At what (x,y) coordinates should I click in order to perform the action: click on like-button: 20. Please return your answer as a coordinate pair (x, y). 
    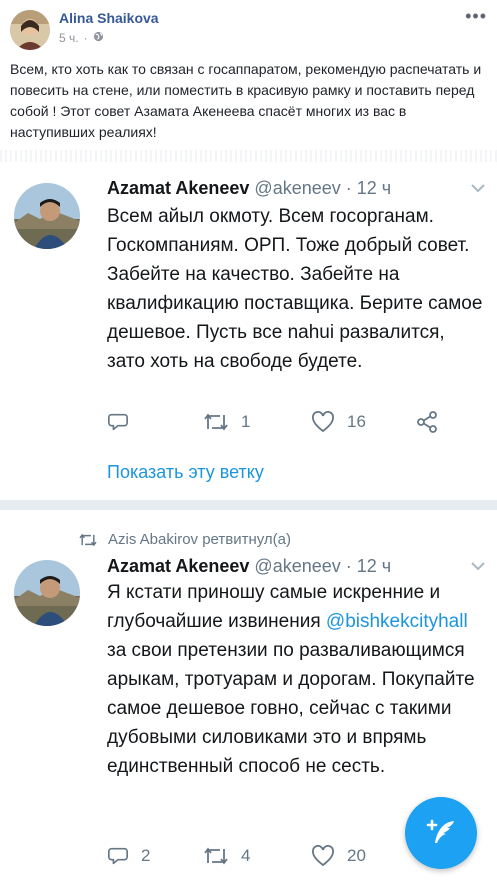
    Looking at the image, I should click on (363, 856).